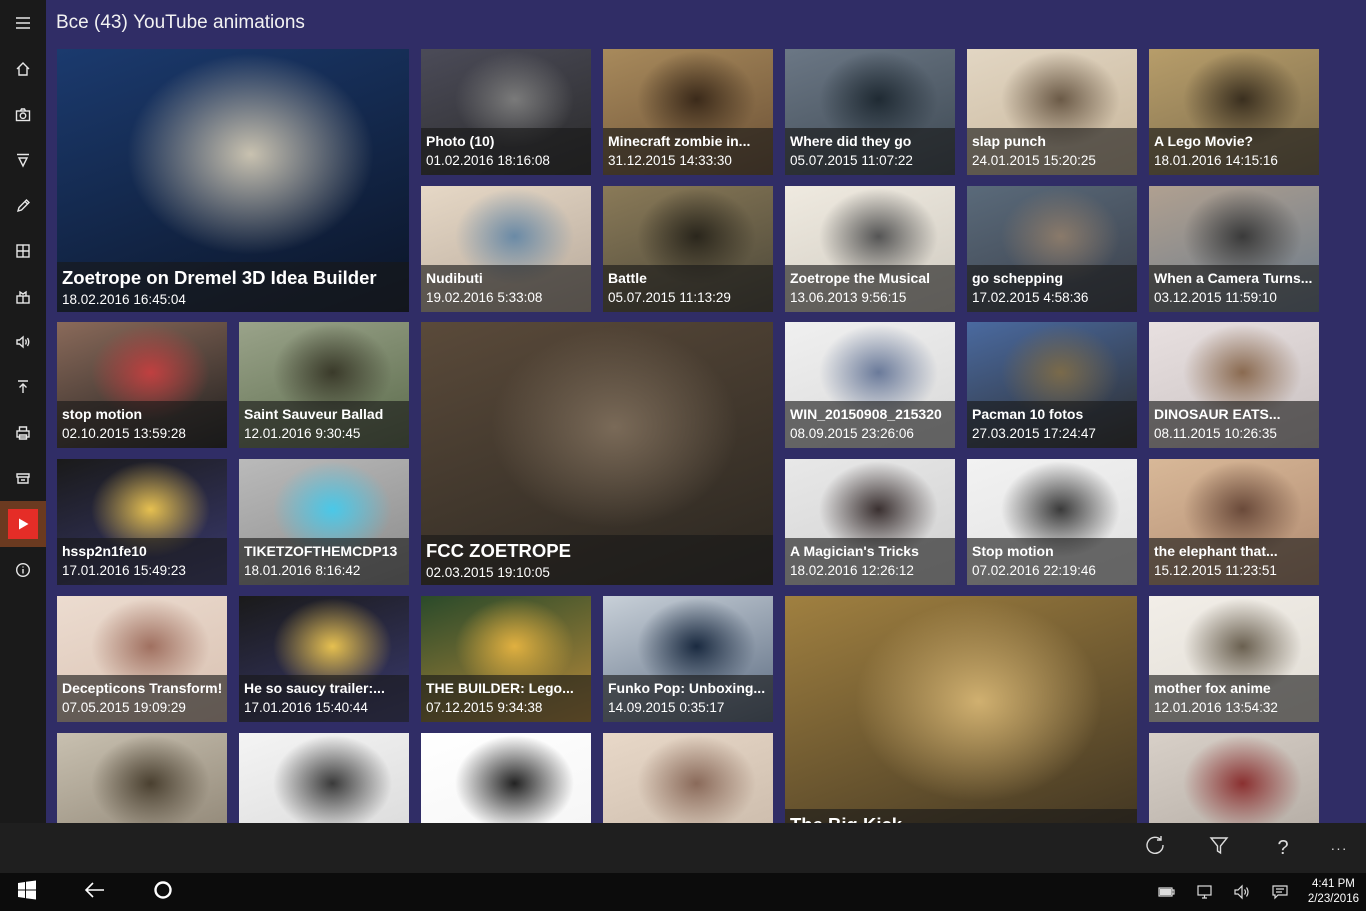  I want to click on network-icon, so click(1205, 892).